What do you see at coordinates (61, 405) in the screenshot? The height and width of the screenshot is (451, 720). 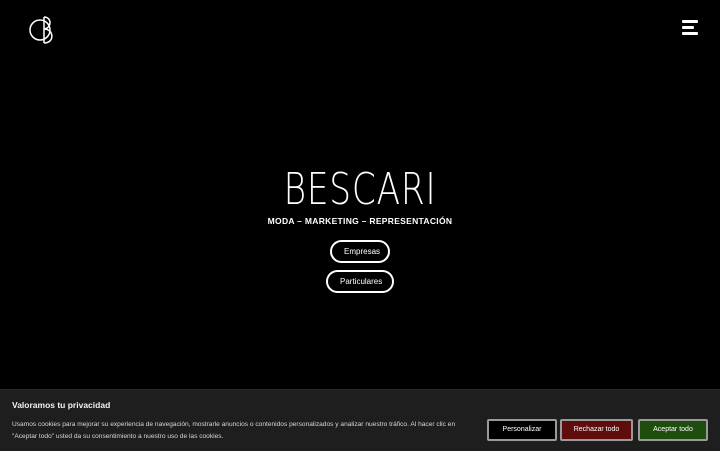 I see `cookie-banner-title: Valoramos tu privacidad` at bounding box center [61, 405].